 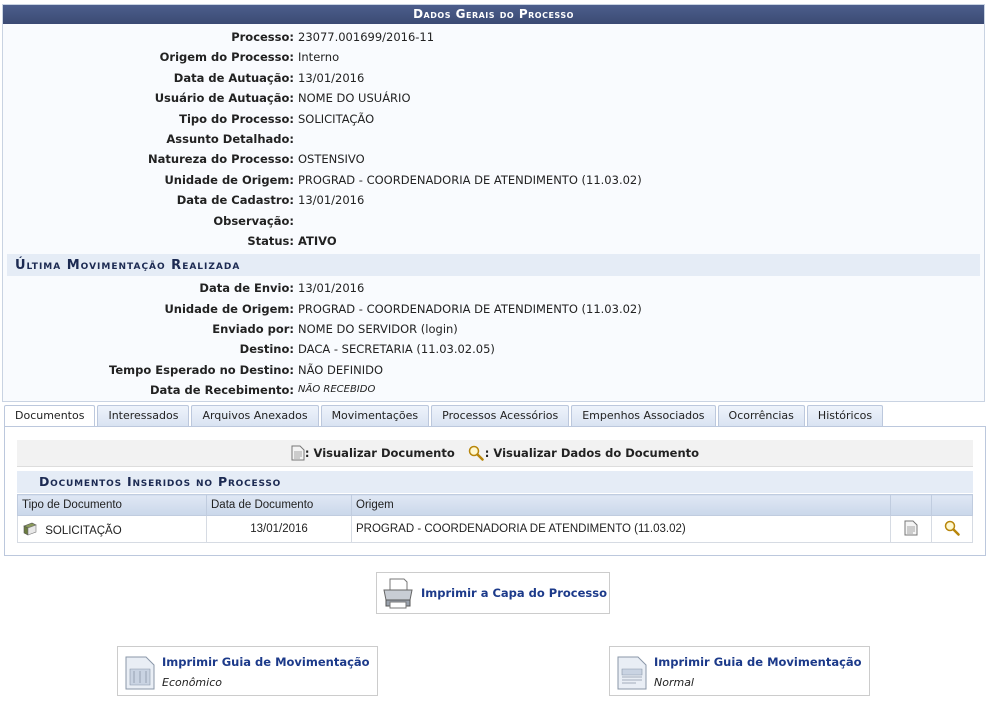 What do you see at coordinates (493, 57) in the screenshot?
I see `row-origem: Origem do Processo: Interno` at bounding box center [493, 57].